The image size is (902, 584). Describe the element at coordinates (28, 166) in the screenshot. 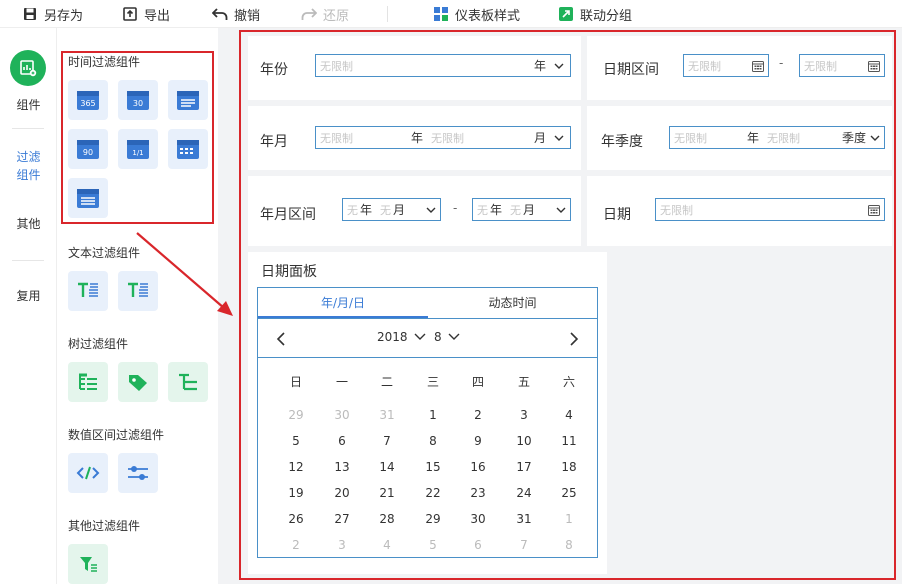

I see `nav-filter-components: 过滤 组件` at that location.